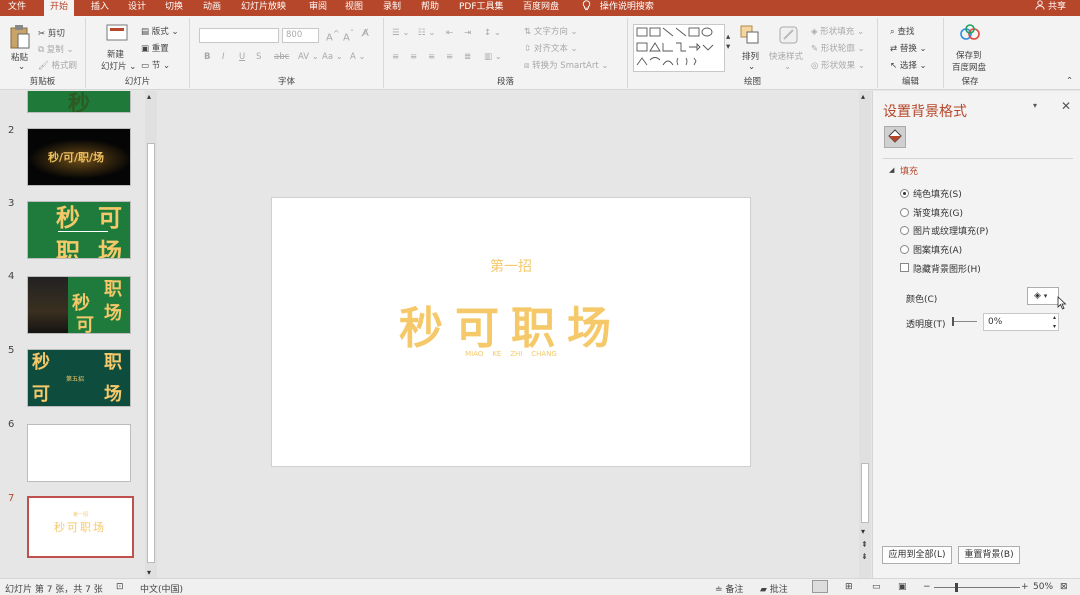  Describe the element at coordinates (728, 42) in the screenshot. I see `shapes-scroll-icon: ▴ ▾` at that location.